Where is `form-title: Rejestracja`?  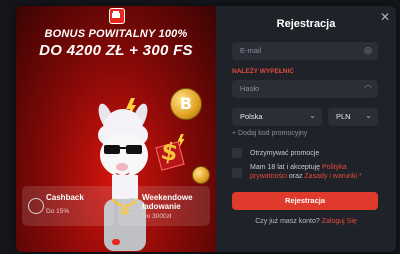 form-title: Rejestracja is located at coordinates (306, 24).